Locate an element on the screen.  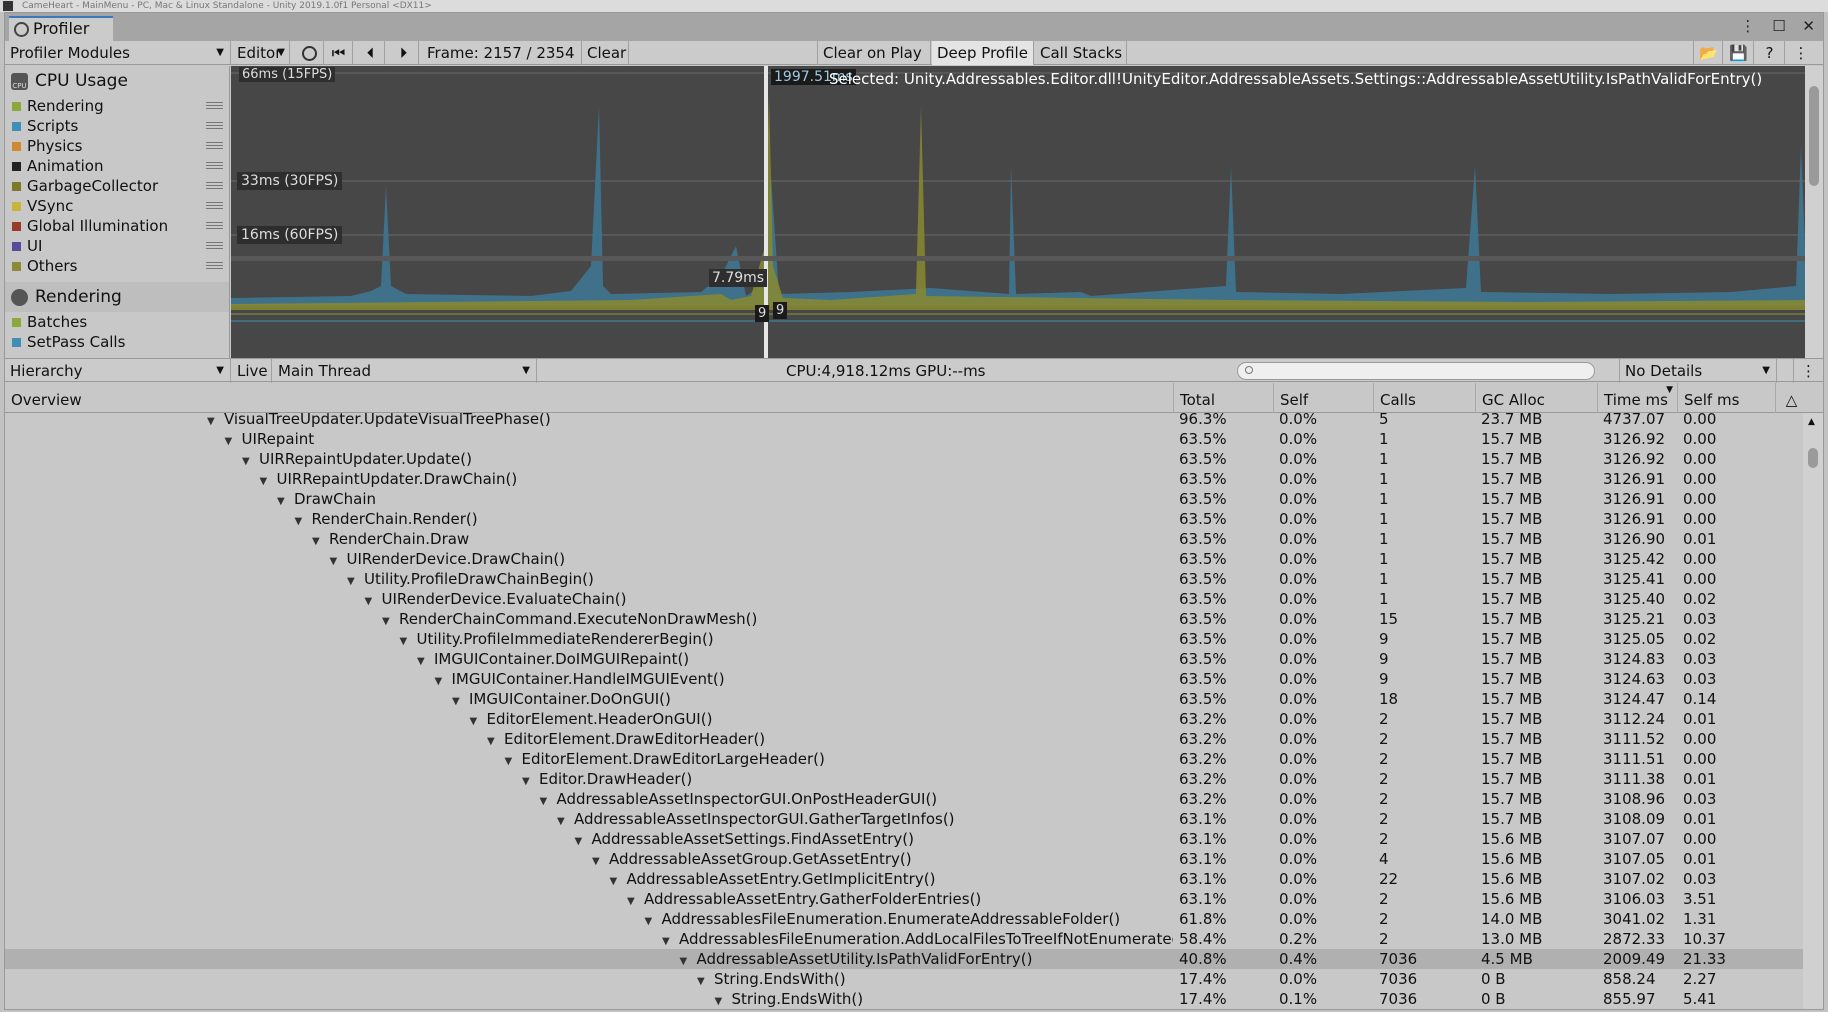
cell-calls: 1 is located at coordinates (1384, 439).